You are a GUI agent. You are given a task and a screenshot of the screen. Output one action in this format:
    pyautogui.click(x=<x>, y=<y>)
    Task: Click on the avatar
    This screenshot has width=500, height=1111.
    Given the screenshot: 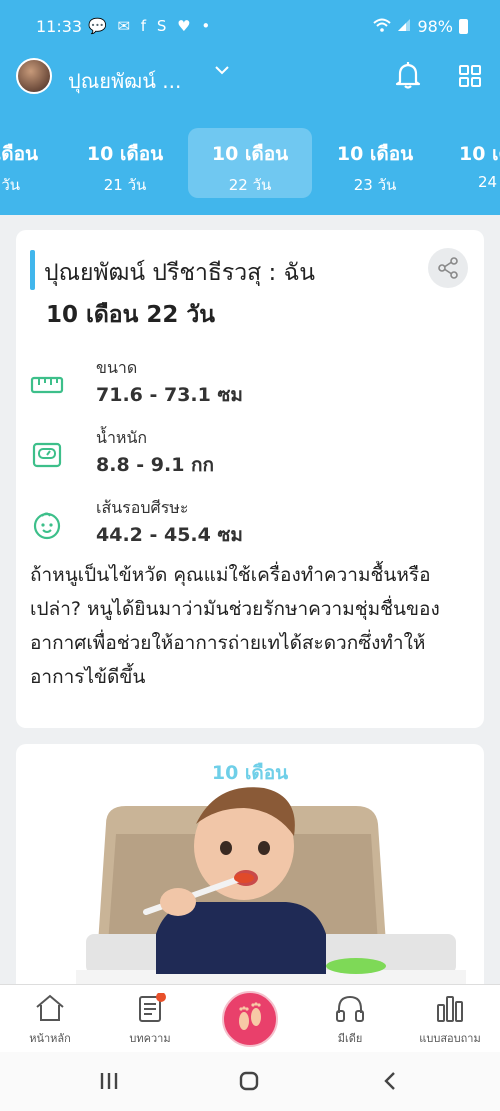 What is the action you would take?
    pyautogui.click(x=34, y=76)
    